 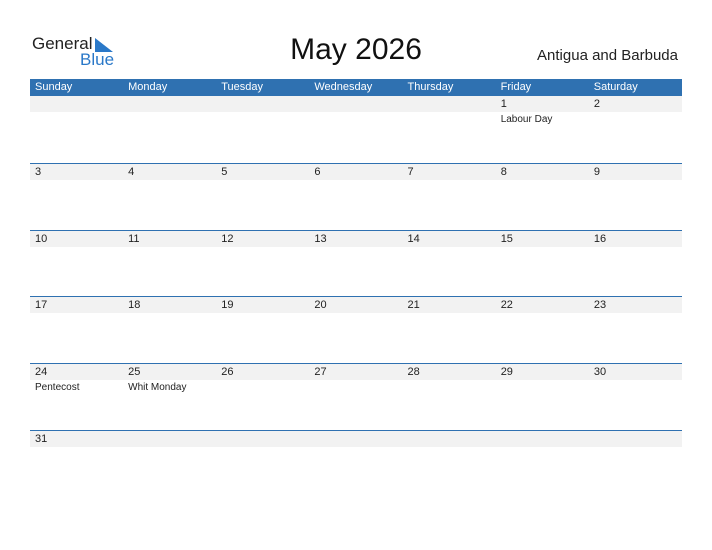 What do you see at coordinates (134, 372) in the screenshot?
I see `day-number: 25` at bounding box center [134, 372].